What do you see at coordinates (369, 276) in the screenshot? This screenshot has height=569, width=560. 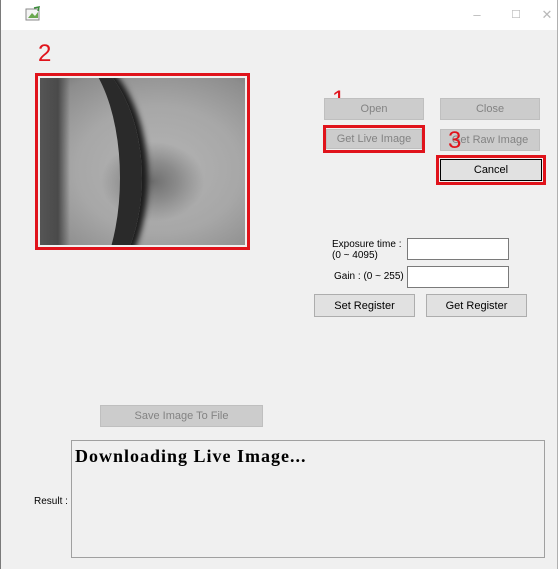 I see `gain-label: Gain : (0 ~ 255)` at bounding box center [369, 276].